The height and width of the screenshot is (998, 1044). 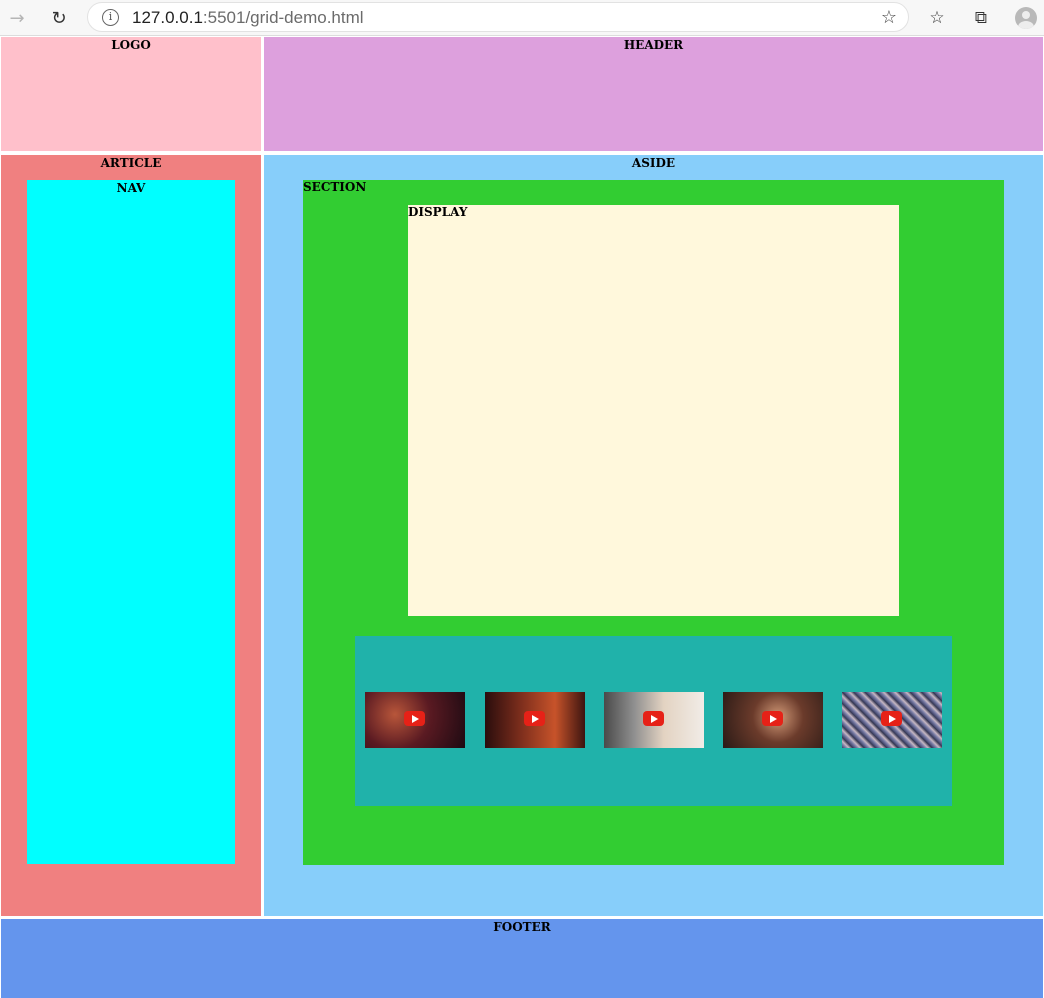 What do you see at coordinates (438, 212) in the screenshot?
I see `display-label: DISPLAY` at bounding box center [438, 212].